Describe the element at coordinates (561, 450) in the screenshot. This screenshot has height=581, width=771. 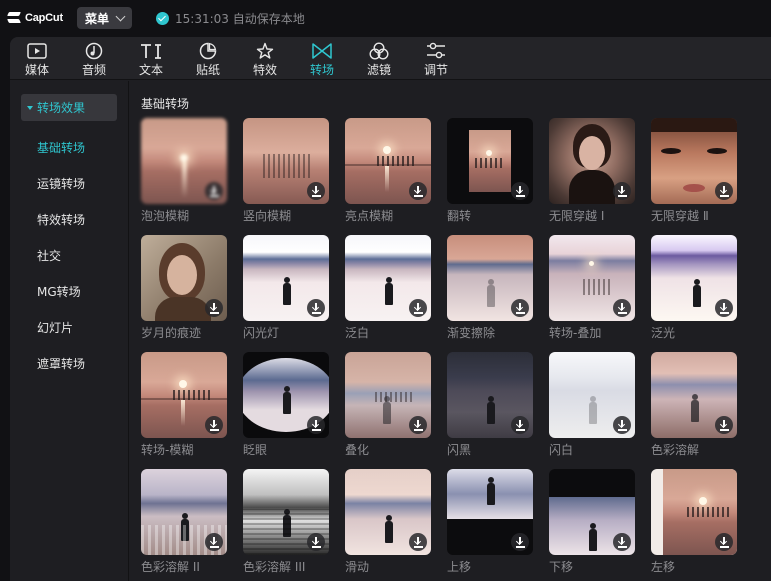
I see `transition-label: 闪白` at that location.